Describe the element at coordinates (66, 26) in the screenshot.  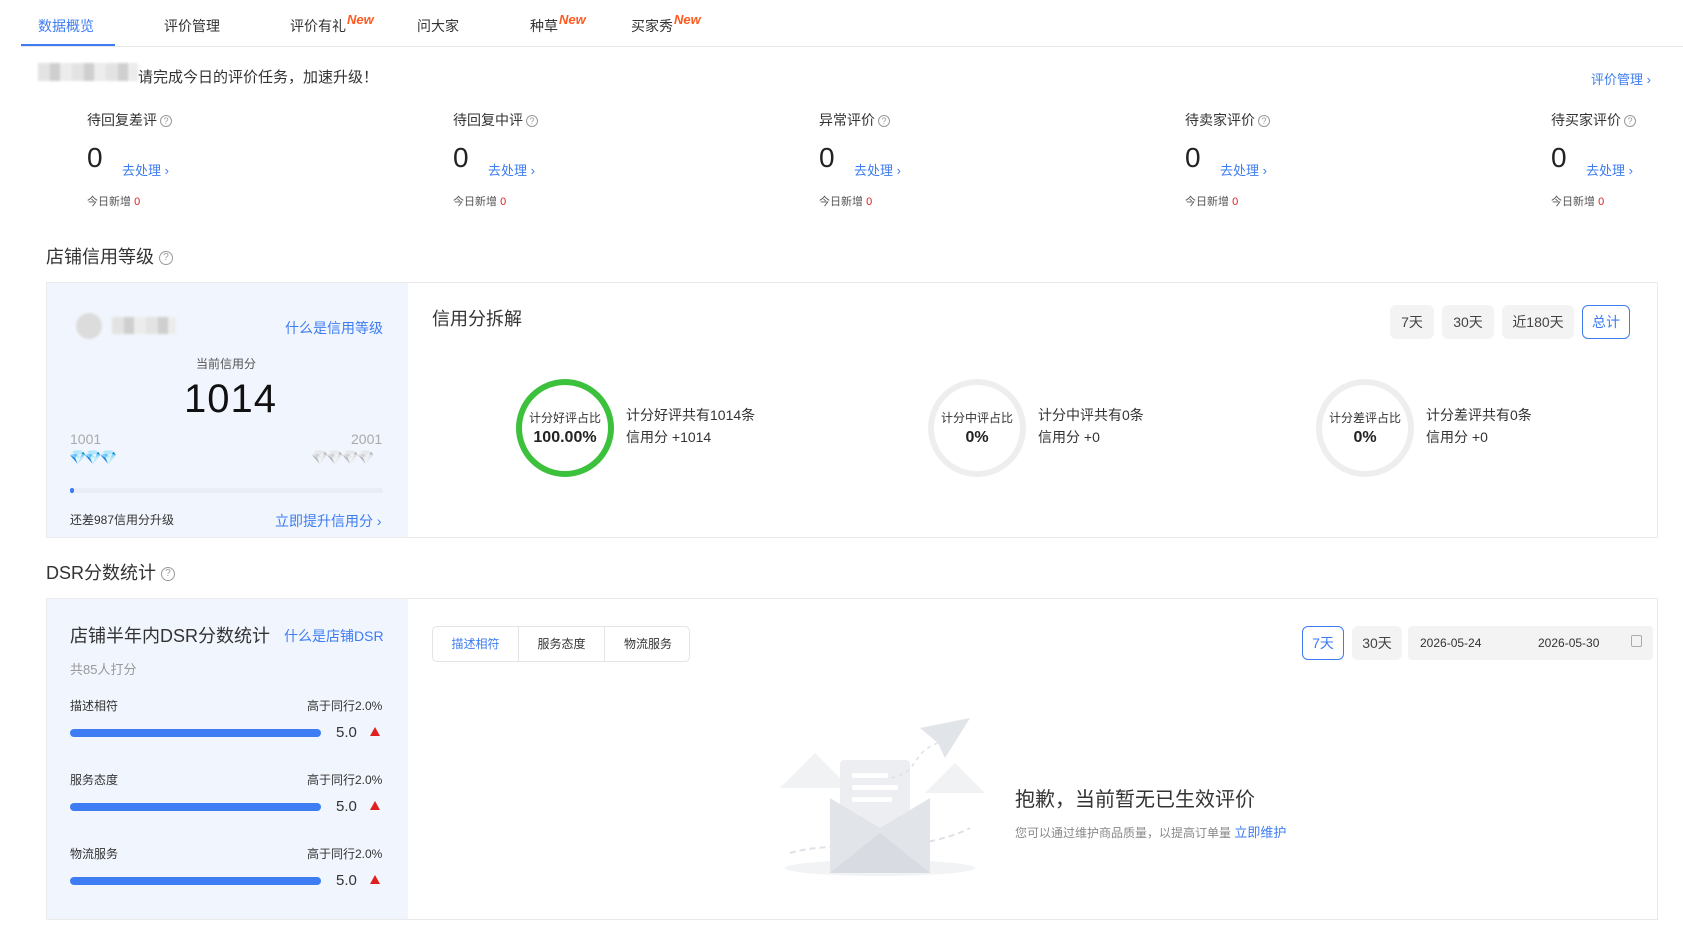
I see `tab-data-overview: 数据概览` at that location.